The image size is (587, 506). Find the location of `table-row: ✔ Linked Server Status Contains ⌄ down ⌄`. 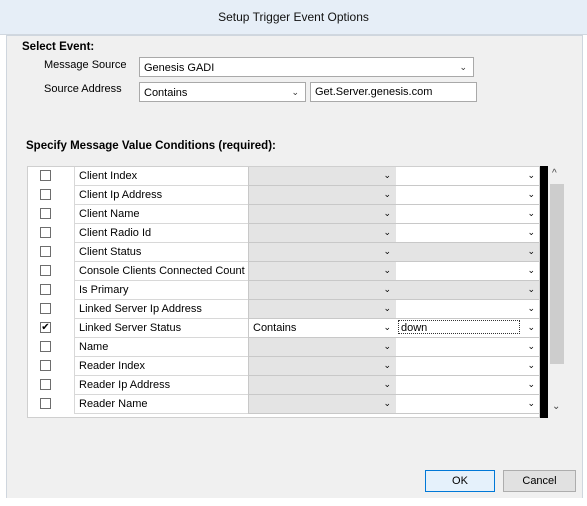

table-row: ✔ Linked Server Status Contains ⌄ down ⌄ is located at coordinates (283, 328).